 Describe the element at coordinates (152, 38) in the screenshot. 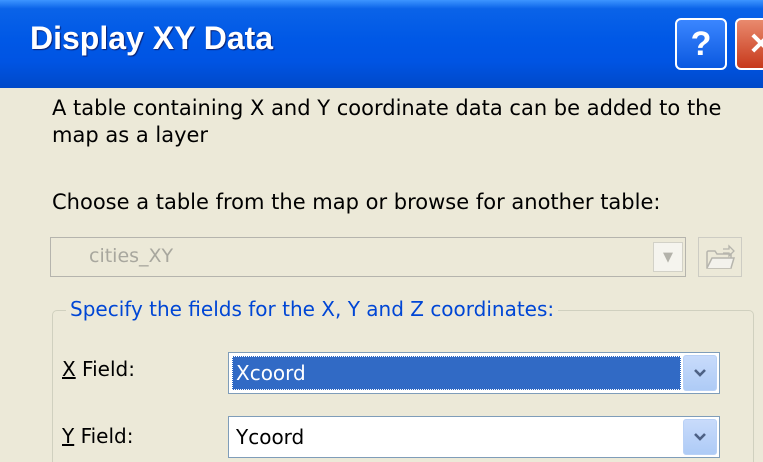

I see `window-title: Display XY Data` at that location.